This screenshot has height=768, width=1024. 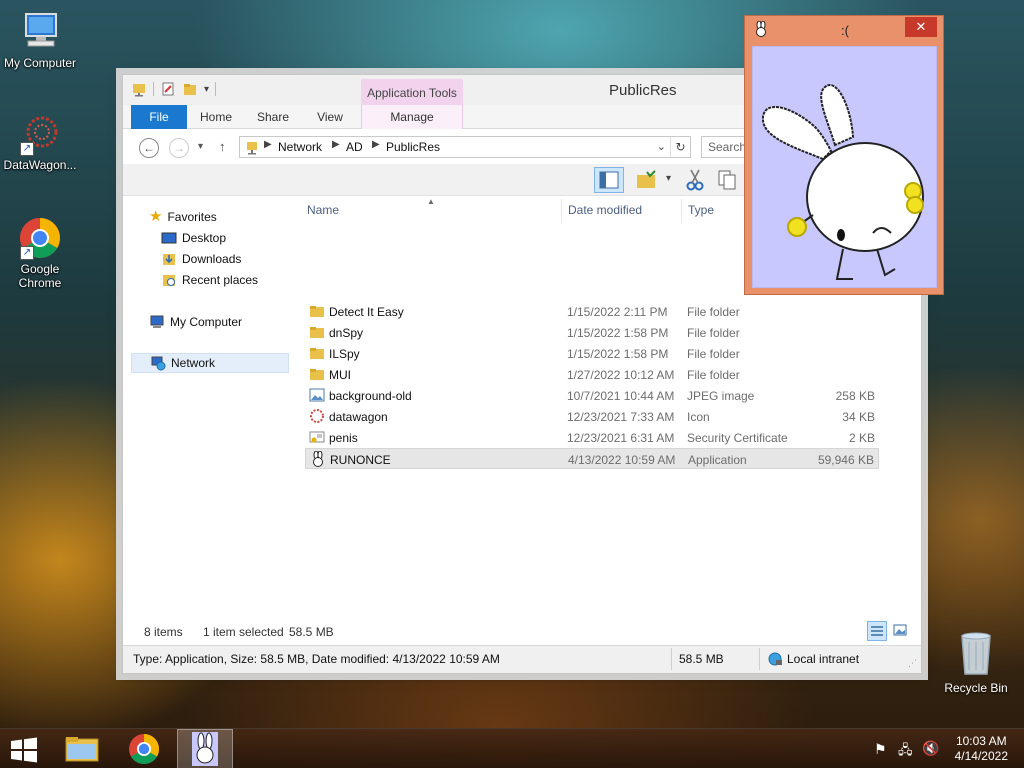 I want to click on desktop-icon-my-computer: My Computer, so click(x=40, y=40).